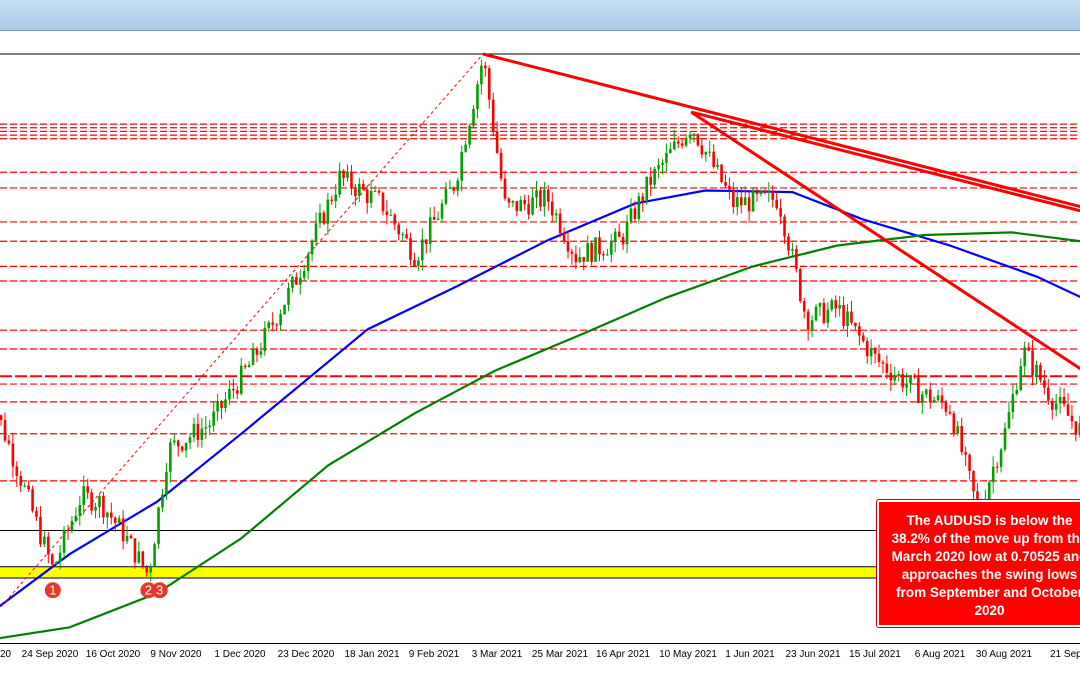 The image size is (1080, 675). What do you see at coordinates (940, 654) in the screenshot?
I see `x-tick-label: 6 Aug 2021` at bounding box center [940, 654].